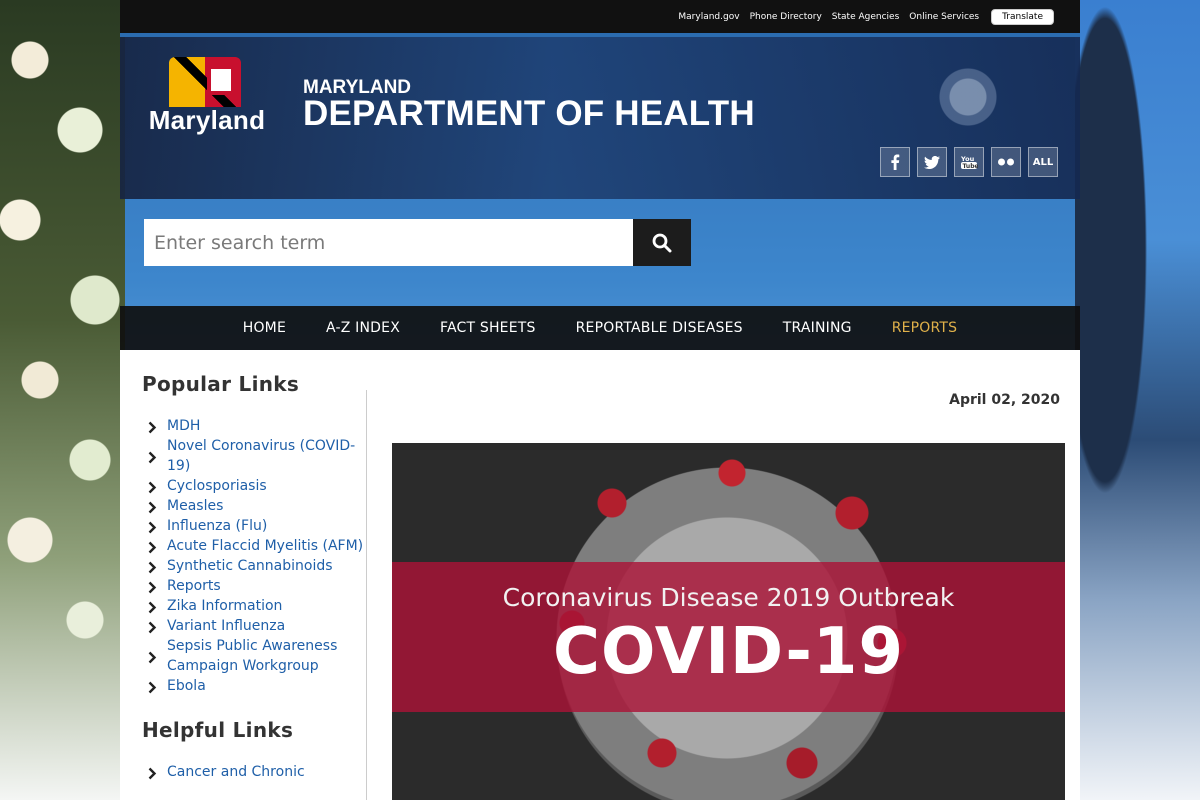  What do you see at coordinates (817, 328) in the screenshot?
I see `nav-item-training: TRAINING` at bounding box center [817, 328].